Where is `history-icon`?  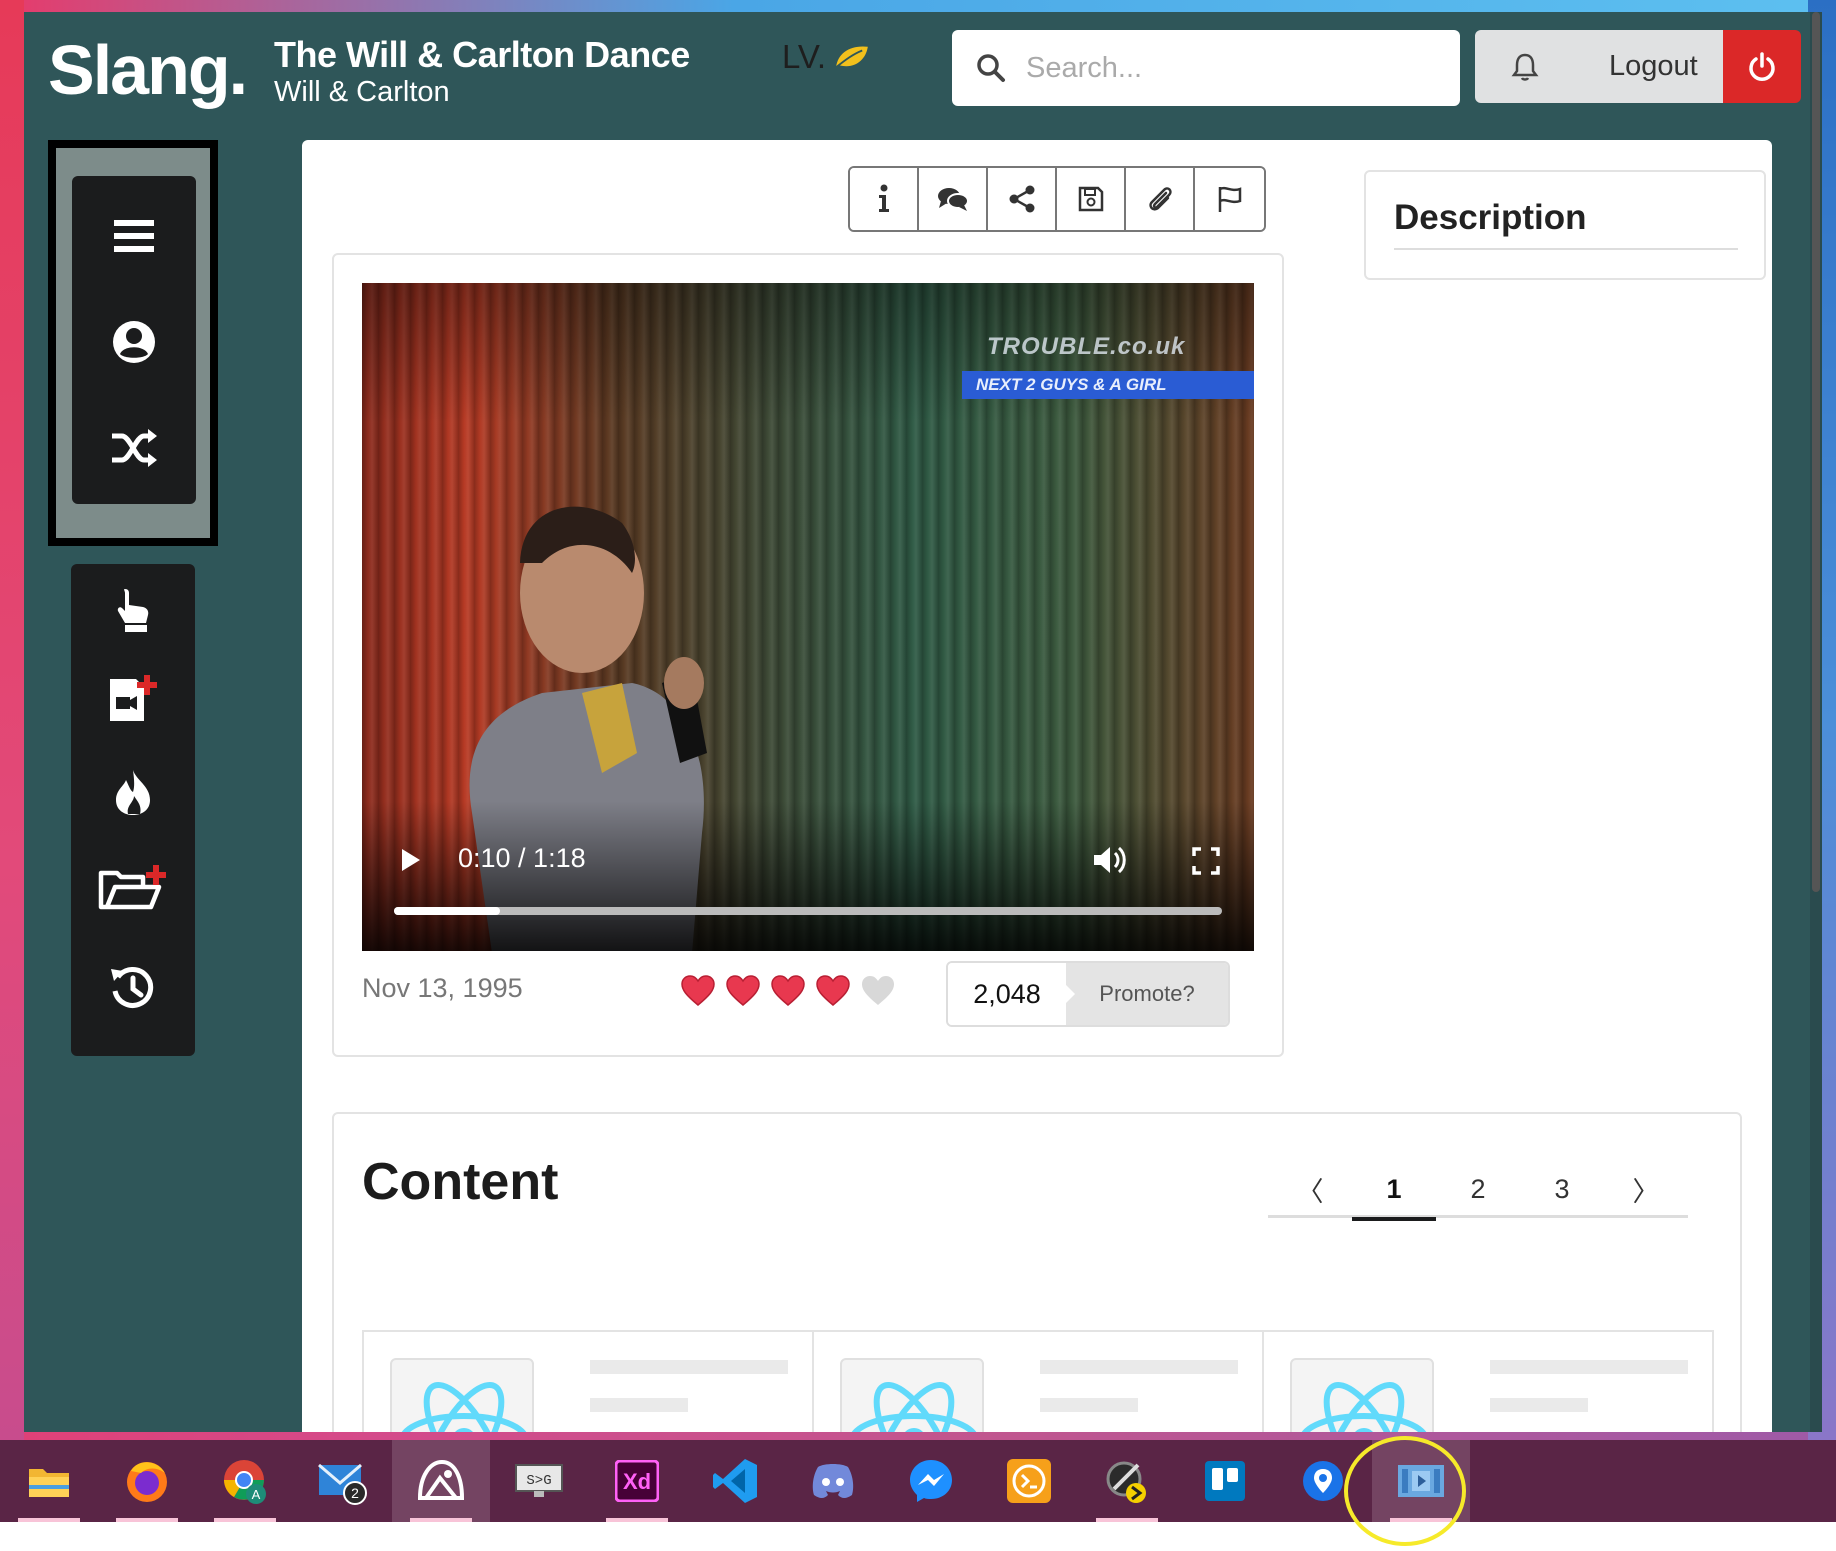
history-icon is located at coordinates (132, 987).